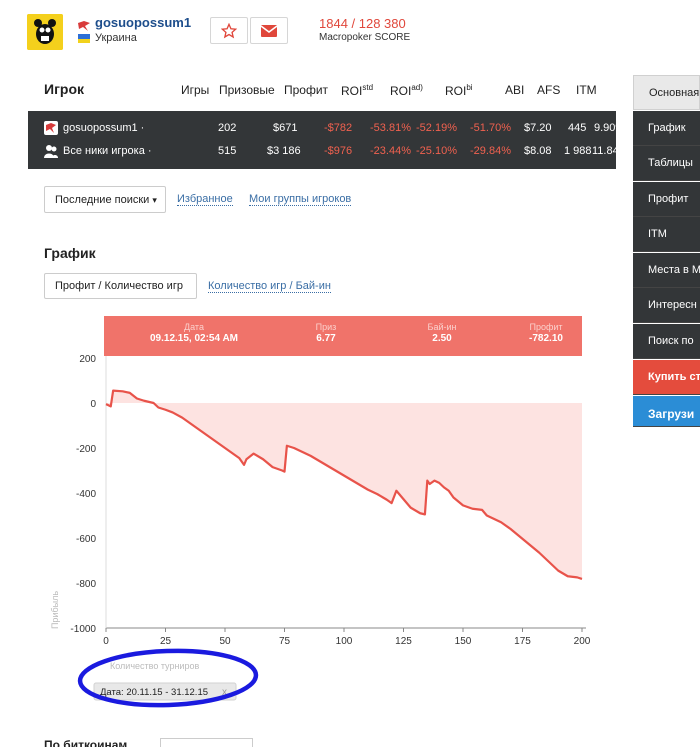 This screenshot has width=700, height=747. I want to click on x-axis-label: Количество турниров, so click(154, 666).